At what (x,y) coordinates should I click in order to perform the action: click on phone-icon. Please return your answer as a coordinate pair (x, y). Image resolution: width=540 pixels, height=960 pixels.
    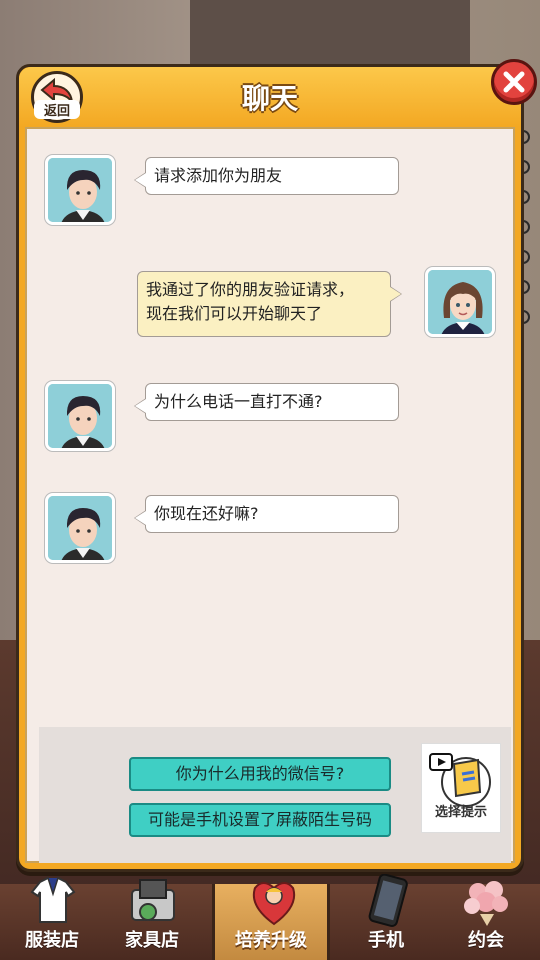
    Looking at the image, I should click on (388, 900).